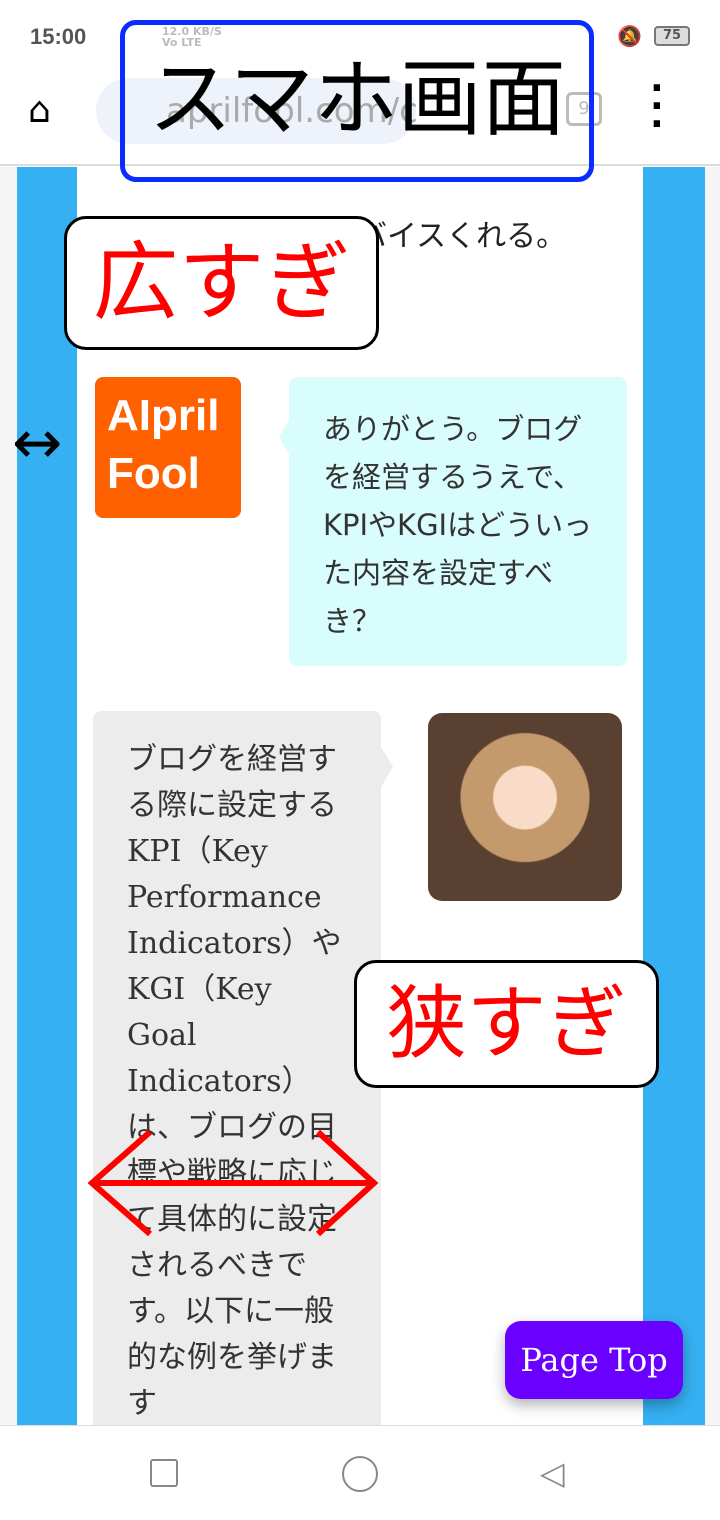 The image size is (720, 1520). I want to click on battery-indicator: 75, so click(672, 36).